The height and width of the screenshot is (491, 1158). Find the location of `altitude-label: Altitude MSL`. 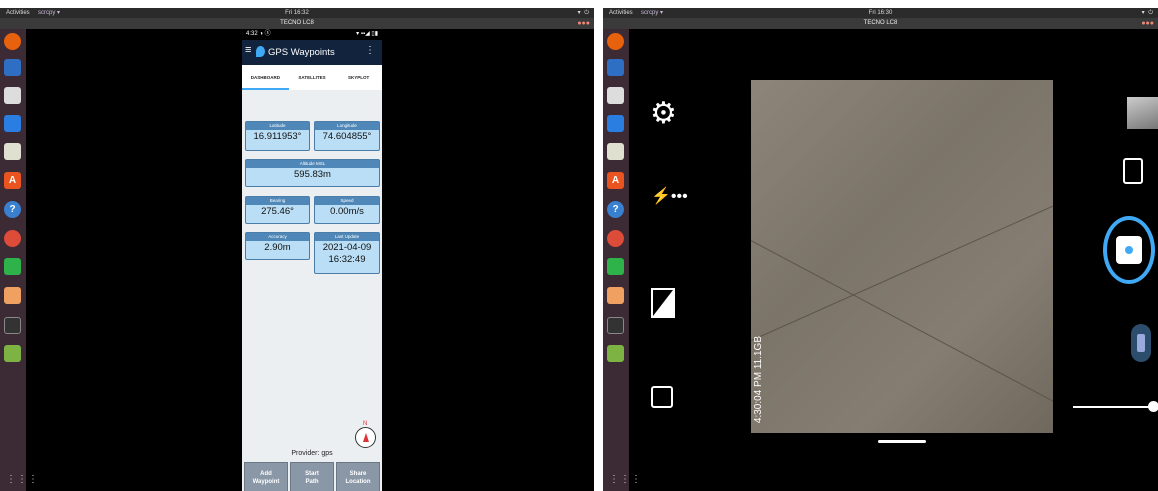

altitude-label: Altitude MSL is located at coordinates (312, 164).